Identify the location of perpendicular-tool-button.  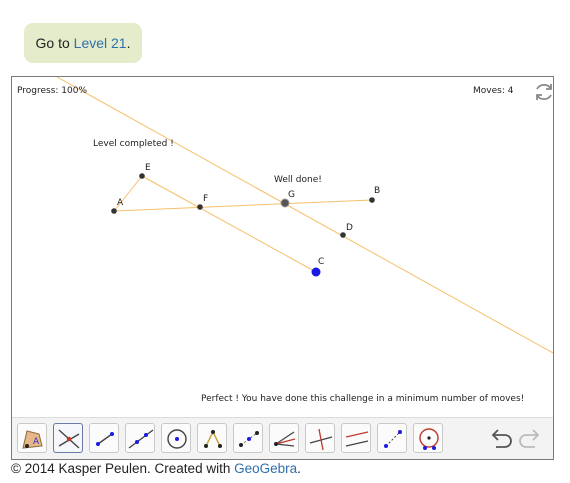
(320, 438).